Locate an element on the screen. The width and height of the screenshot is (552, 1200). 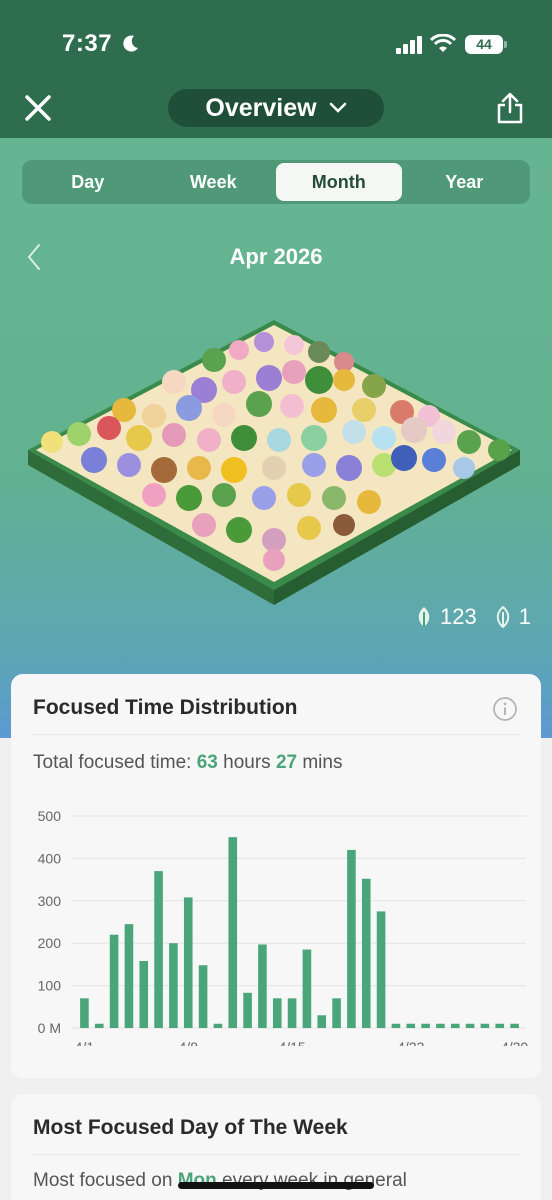
healthy-tree-count: 123 is located at coordinates (458, 616).